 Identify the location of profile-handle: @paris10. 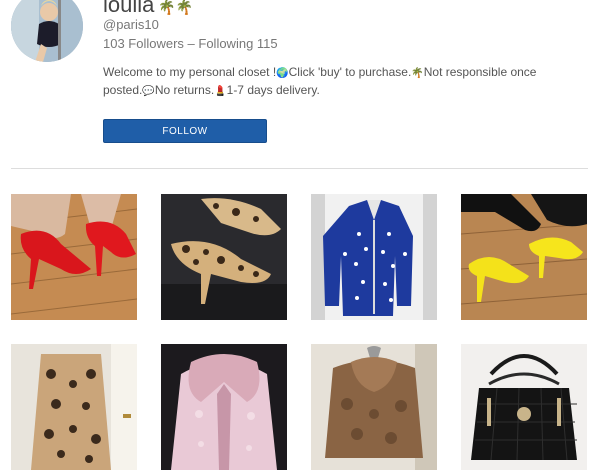
(131, 24).